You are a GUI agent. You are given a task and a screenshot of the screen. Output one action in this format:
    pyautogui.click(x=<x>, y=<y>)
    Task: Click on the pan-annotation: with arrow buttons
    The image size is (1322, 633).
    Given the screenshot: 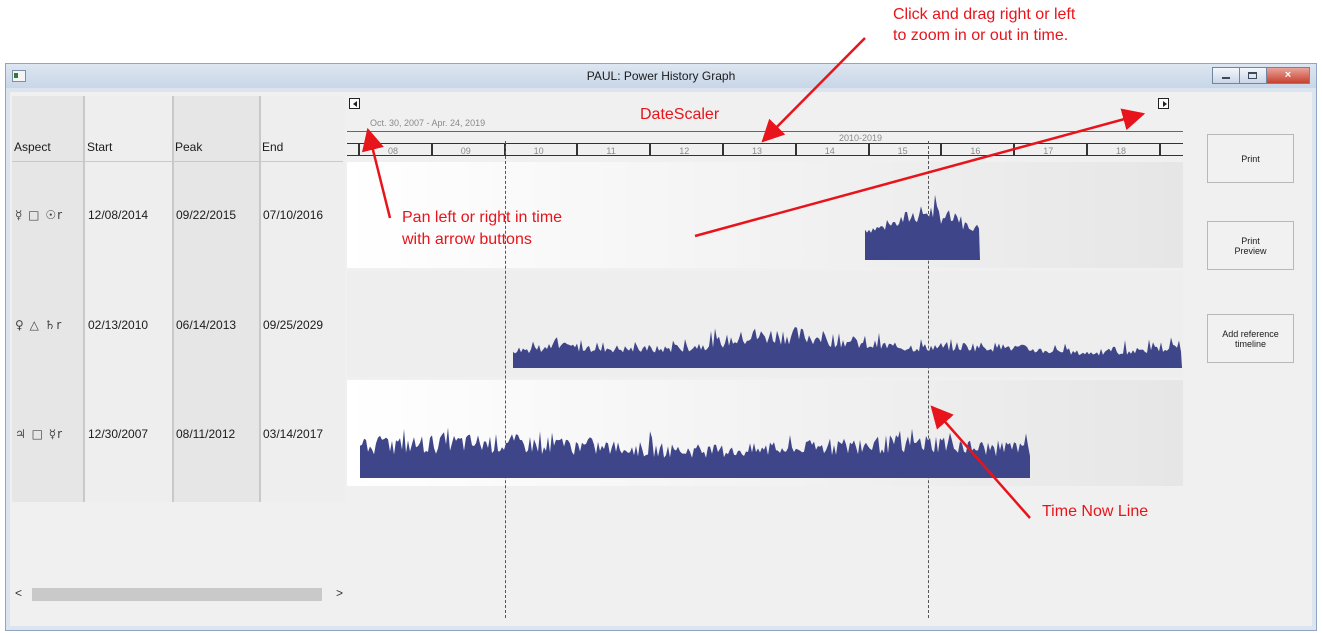 What is the action you would take?
    pyautogui.click(x=467, y=239)
    